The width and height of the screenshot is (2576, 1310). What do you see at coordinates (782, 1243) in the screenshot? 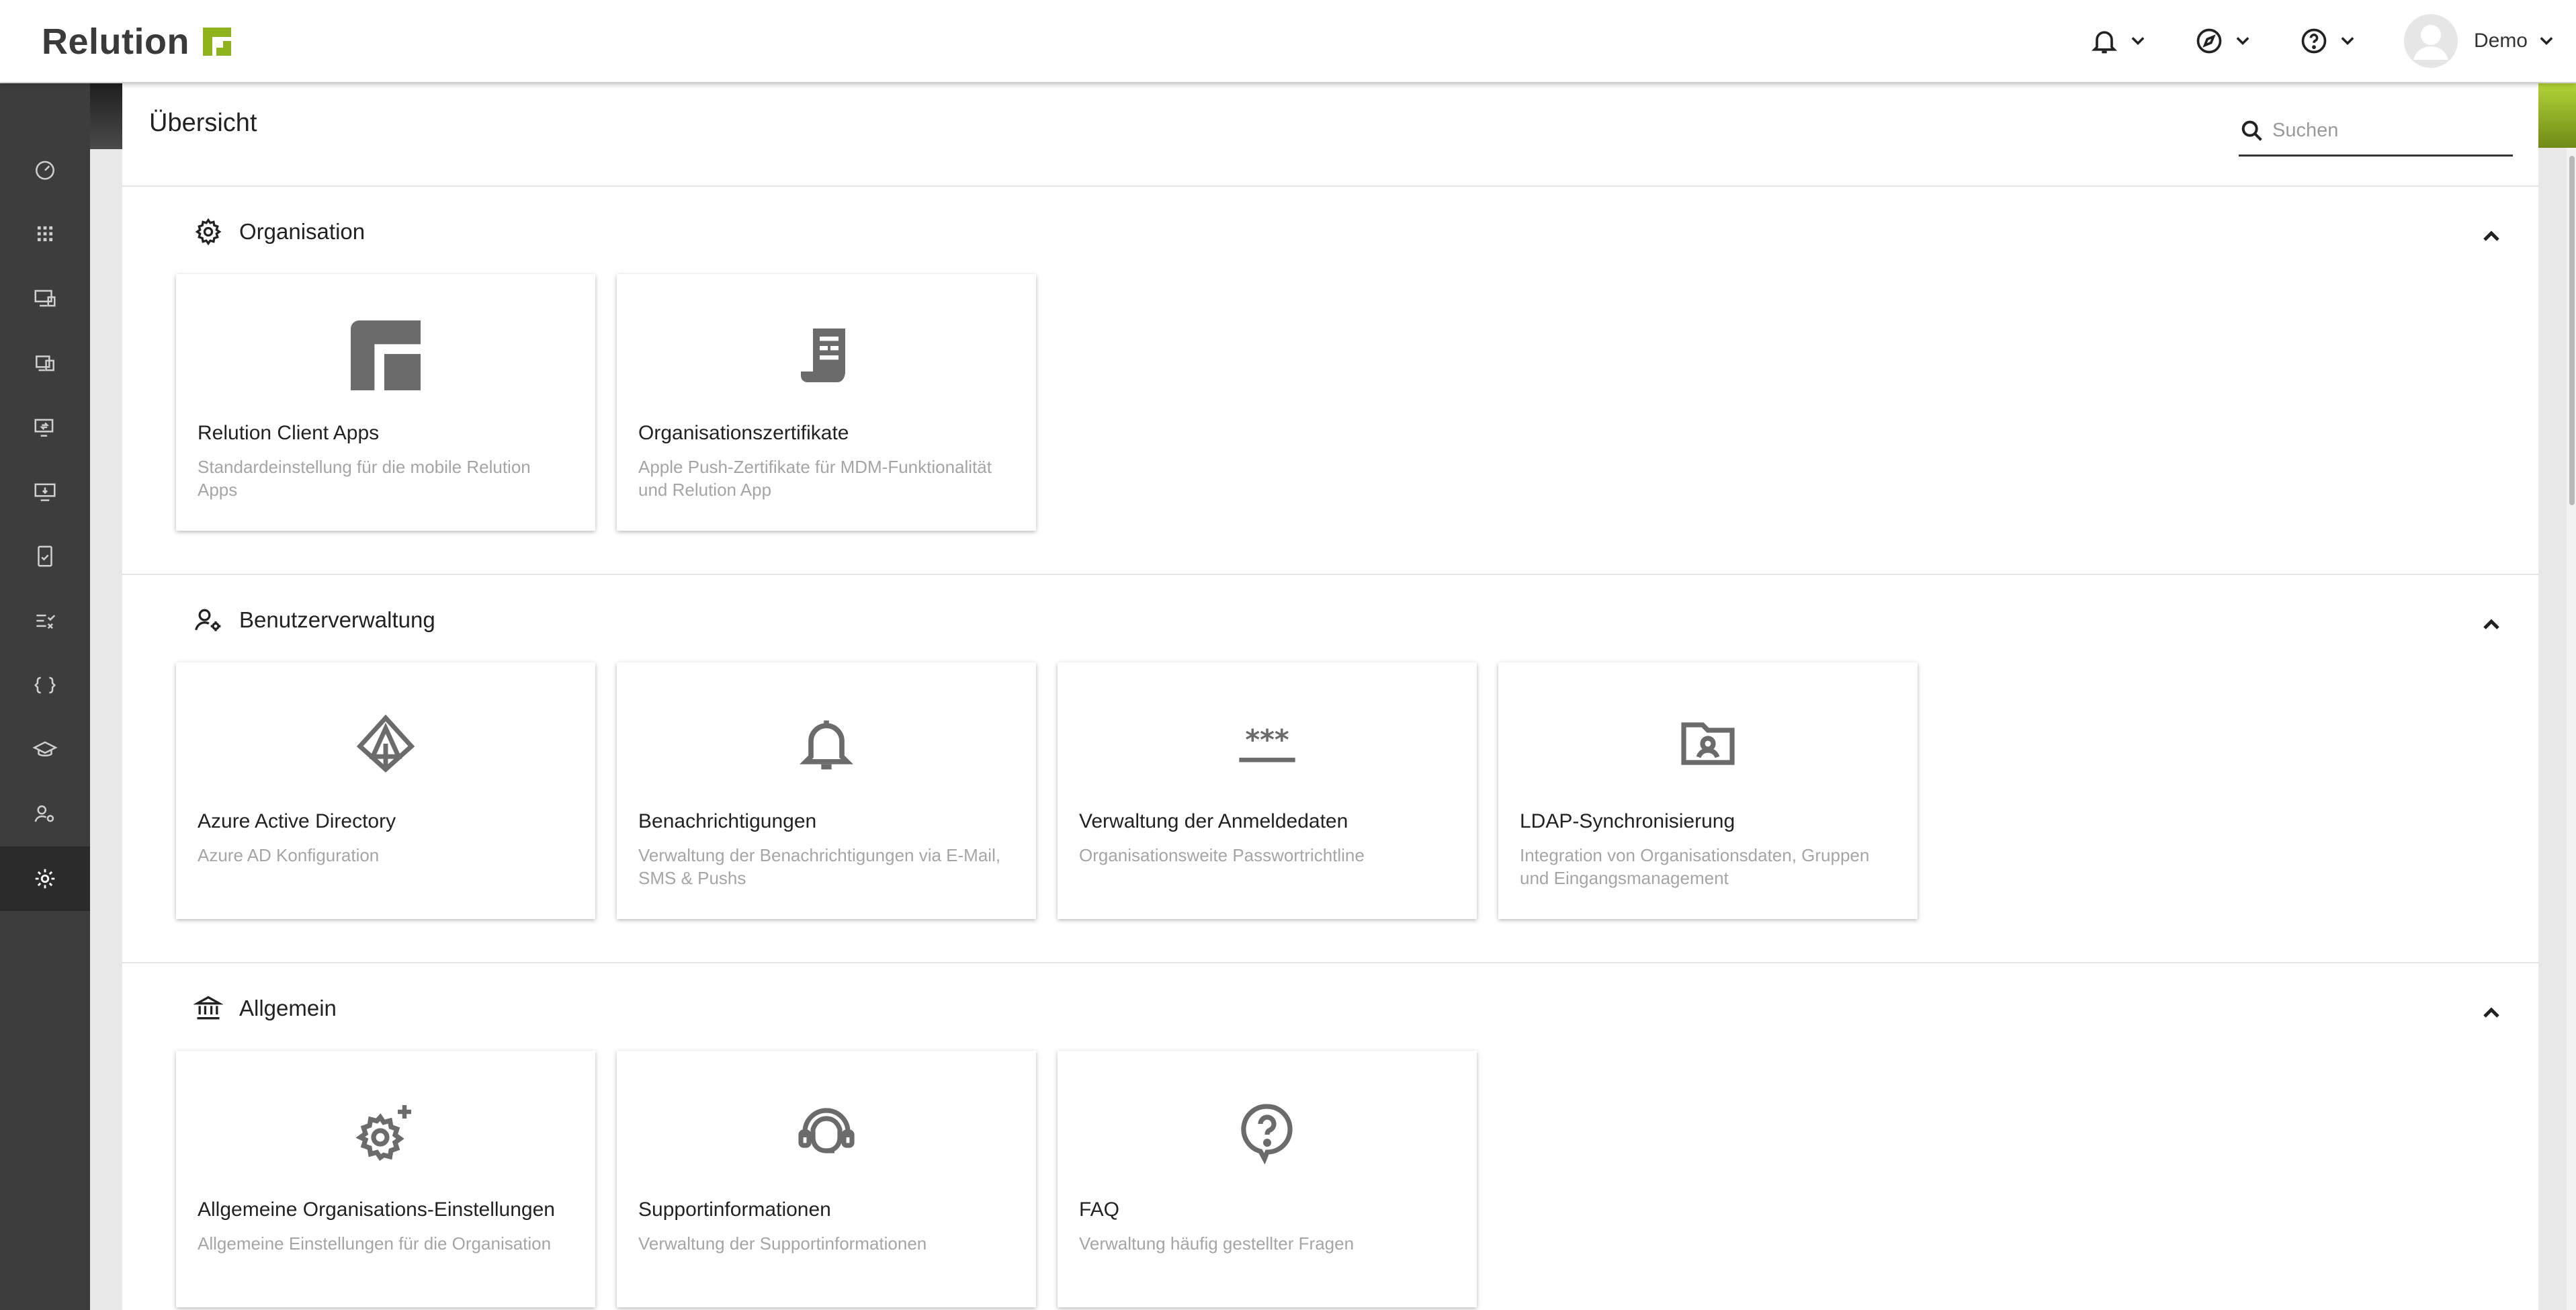
I see `card-description: Verwaltung der Supportinformationen` at bounding box center [782, 1243].